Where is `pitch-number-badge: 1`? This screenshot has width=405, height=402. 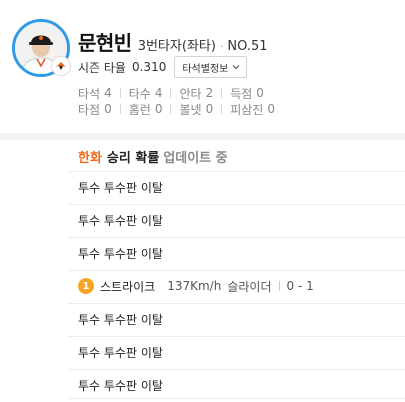 pitch-number-badge: 1 is located at coordinates (86, 286).